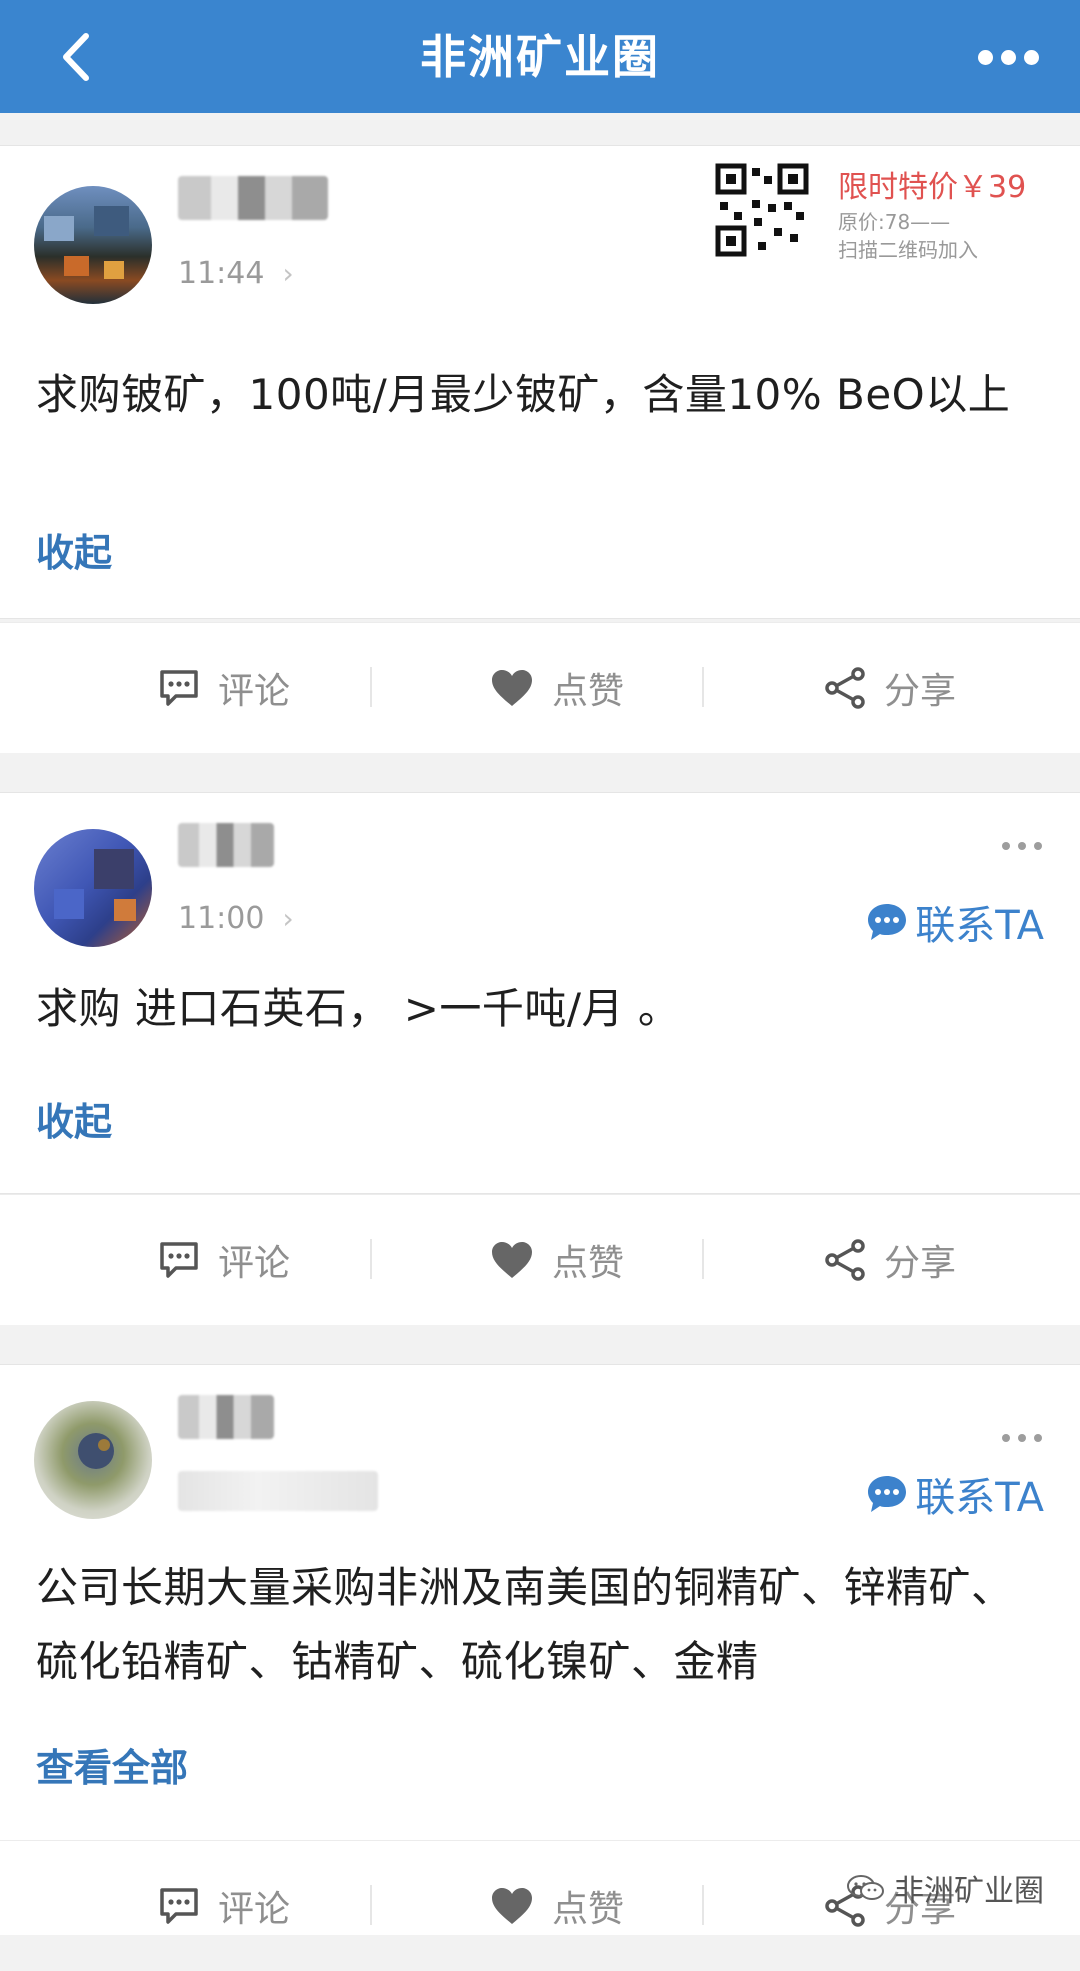 This screenshot has height=1971, width=1080. What do you see at coordinates (865, 1887) in the screenshot?
I see `wechat-logo-icon` at bounding box center [865, 1887].